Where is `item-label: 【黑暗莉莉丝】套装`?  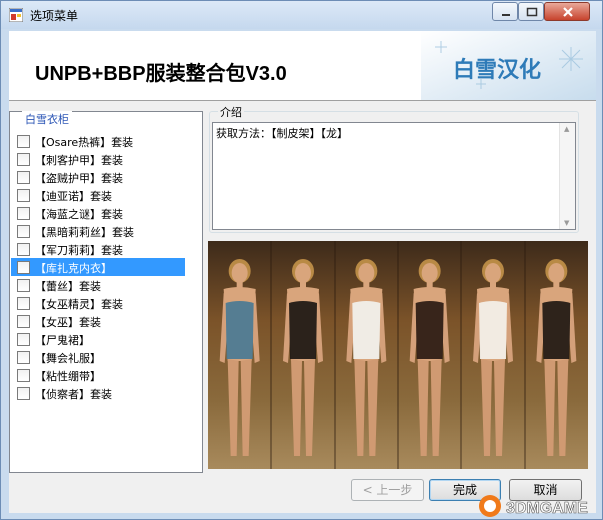 item-label: 【黑暗莉莉丝】套装 is located at coordinates (84, 232).